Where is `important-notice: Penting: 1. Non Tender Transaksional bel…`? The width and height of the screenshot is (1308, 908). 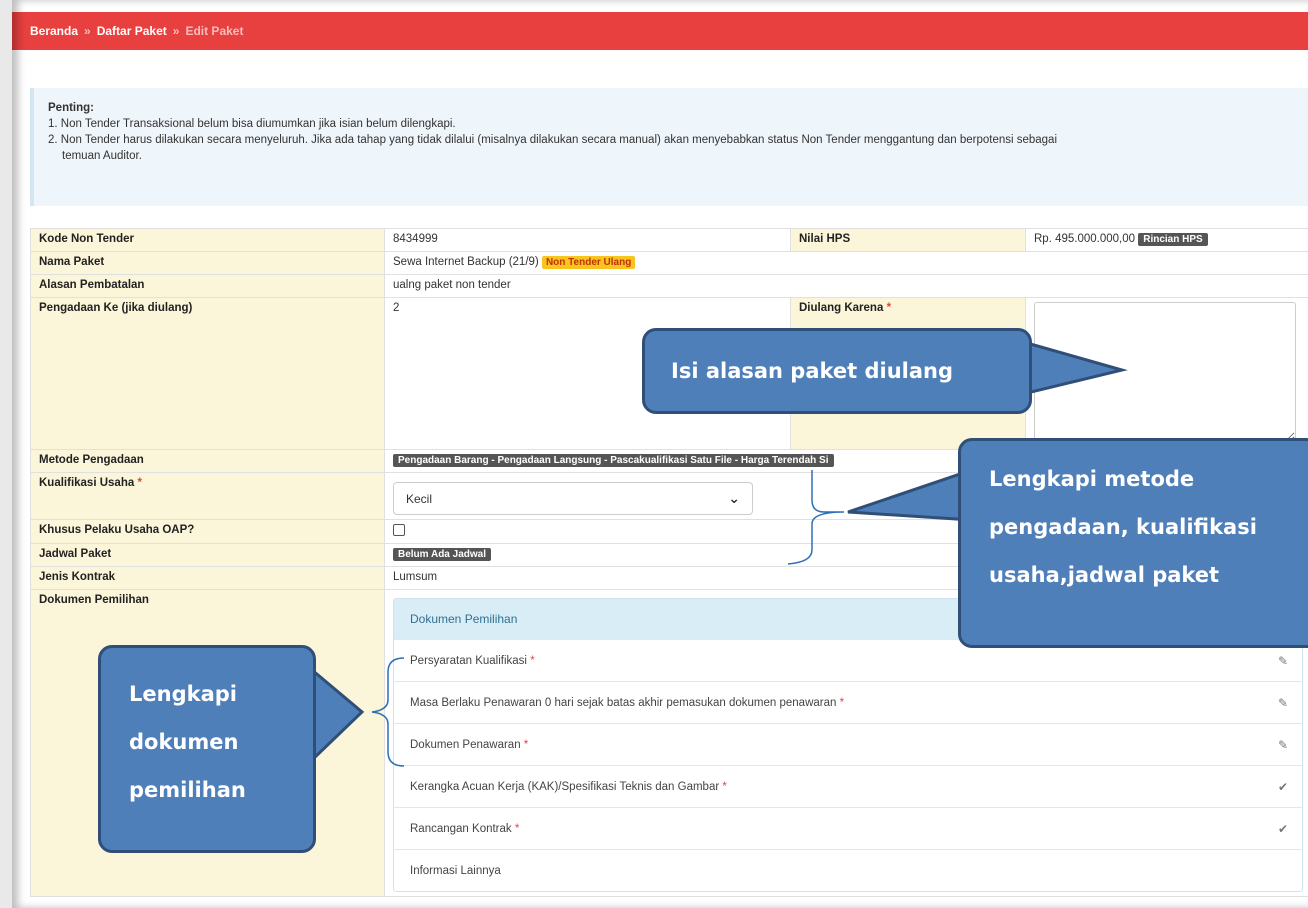
important-notice: Penting: 1. Non Tender Transaksional bel… is located at coordinates (669, 147).